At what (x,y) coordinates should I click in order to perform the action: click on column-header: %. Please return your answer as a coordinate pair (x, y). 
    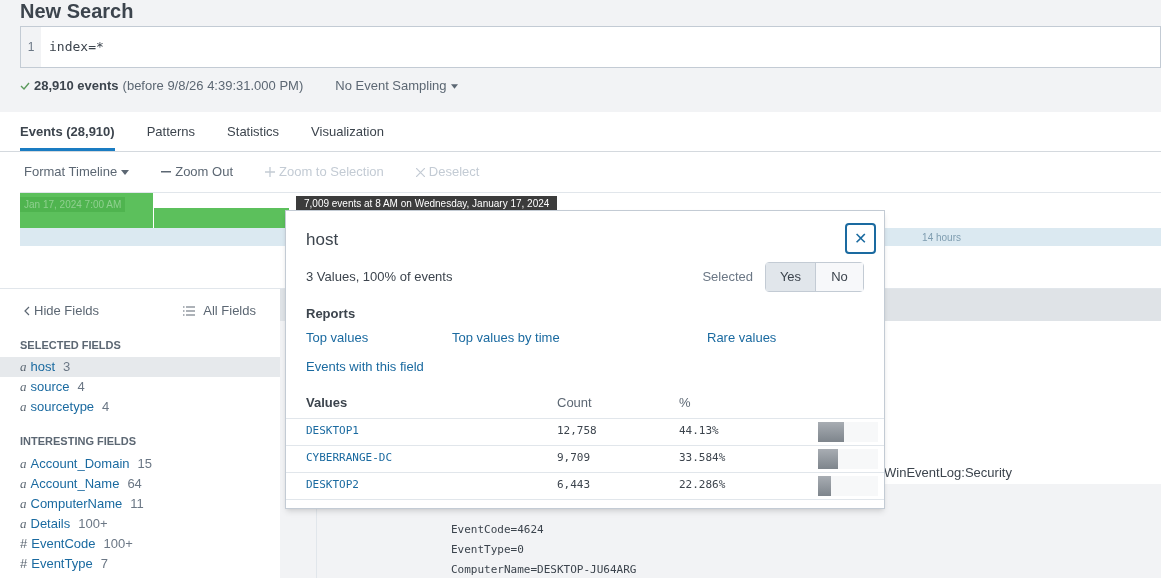
    Looking at the image, I should click on (685, 402).